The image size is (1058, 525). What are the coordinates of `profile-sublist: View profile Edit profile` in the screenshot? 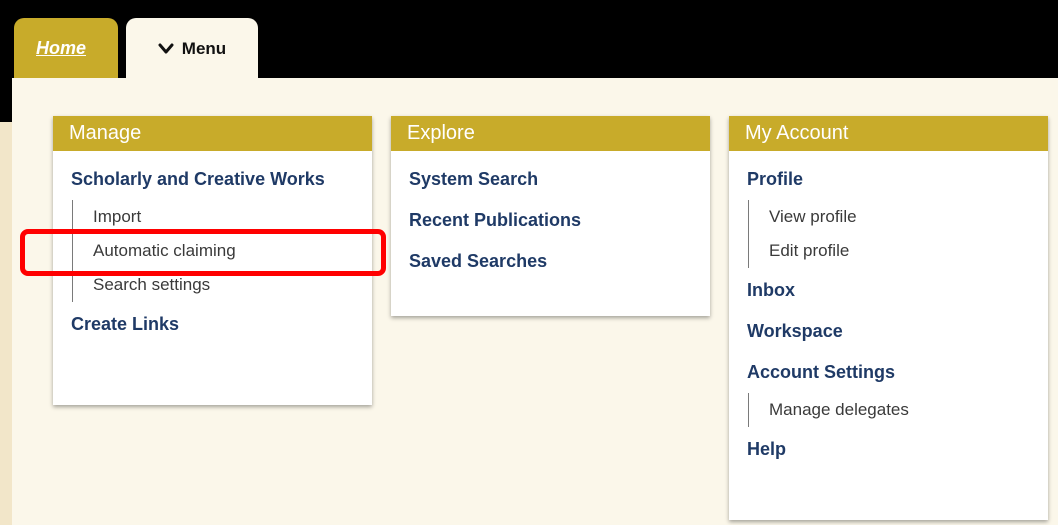 It's located at (891, 234).